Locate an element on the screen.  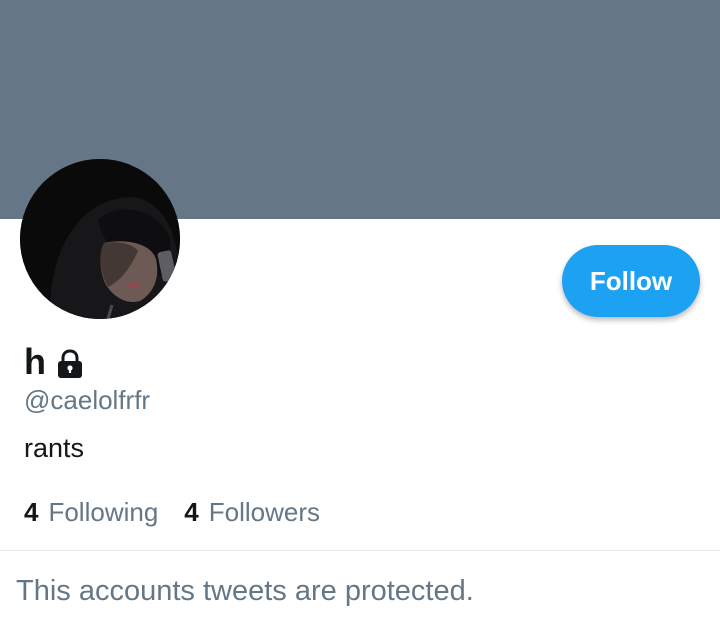
display-name: h is located at coordinates (35, 361).